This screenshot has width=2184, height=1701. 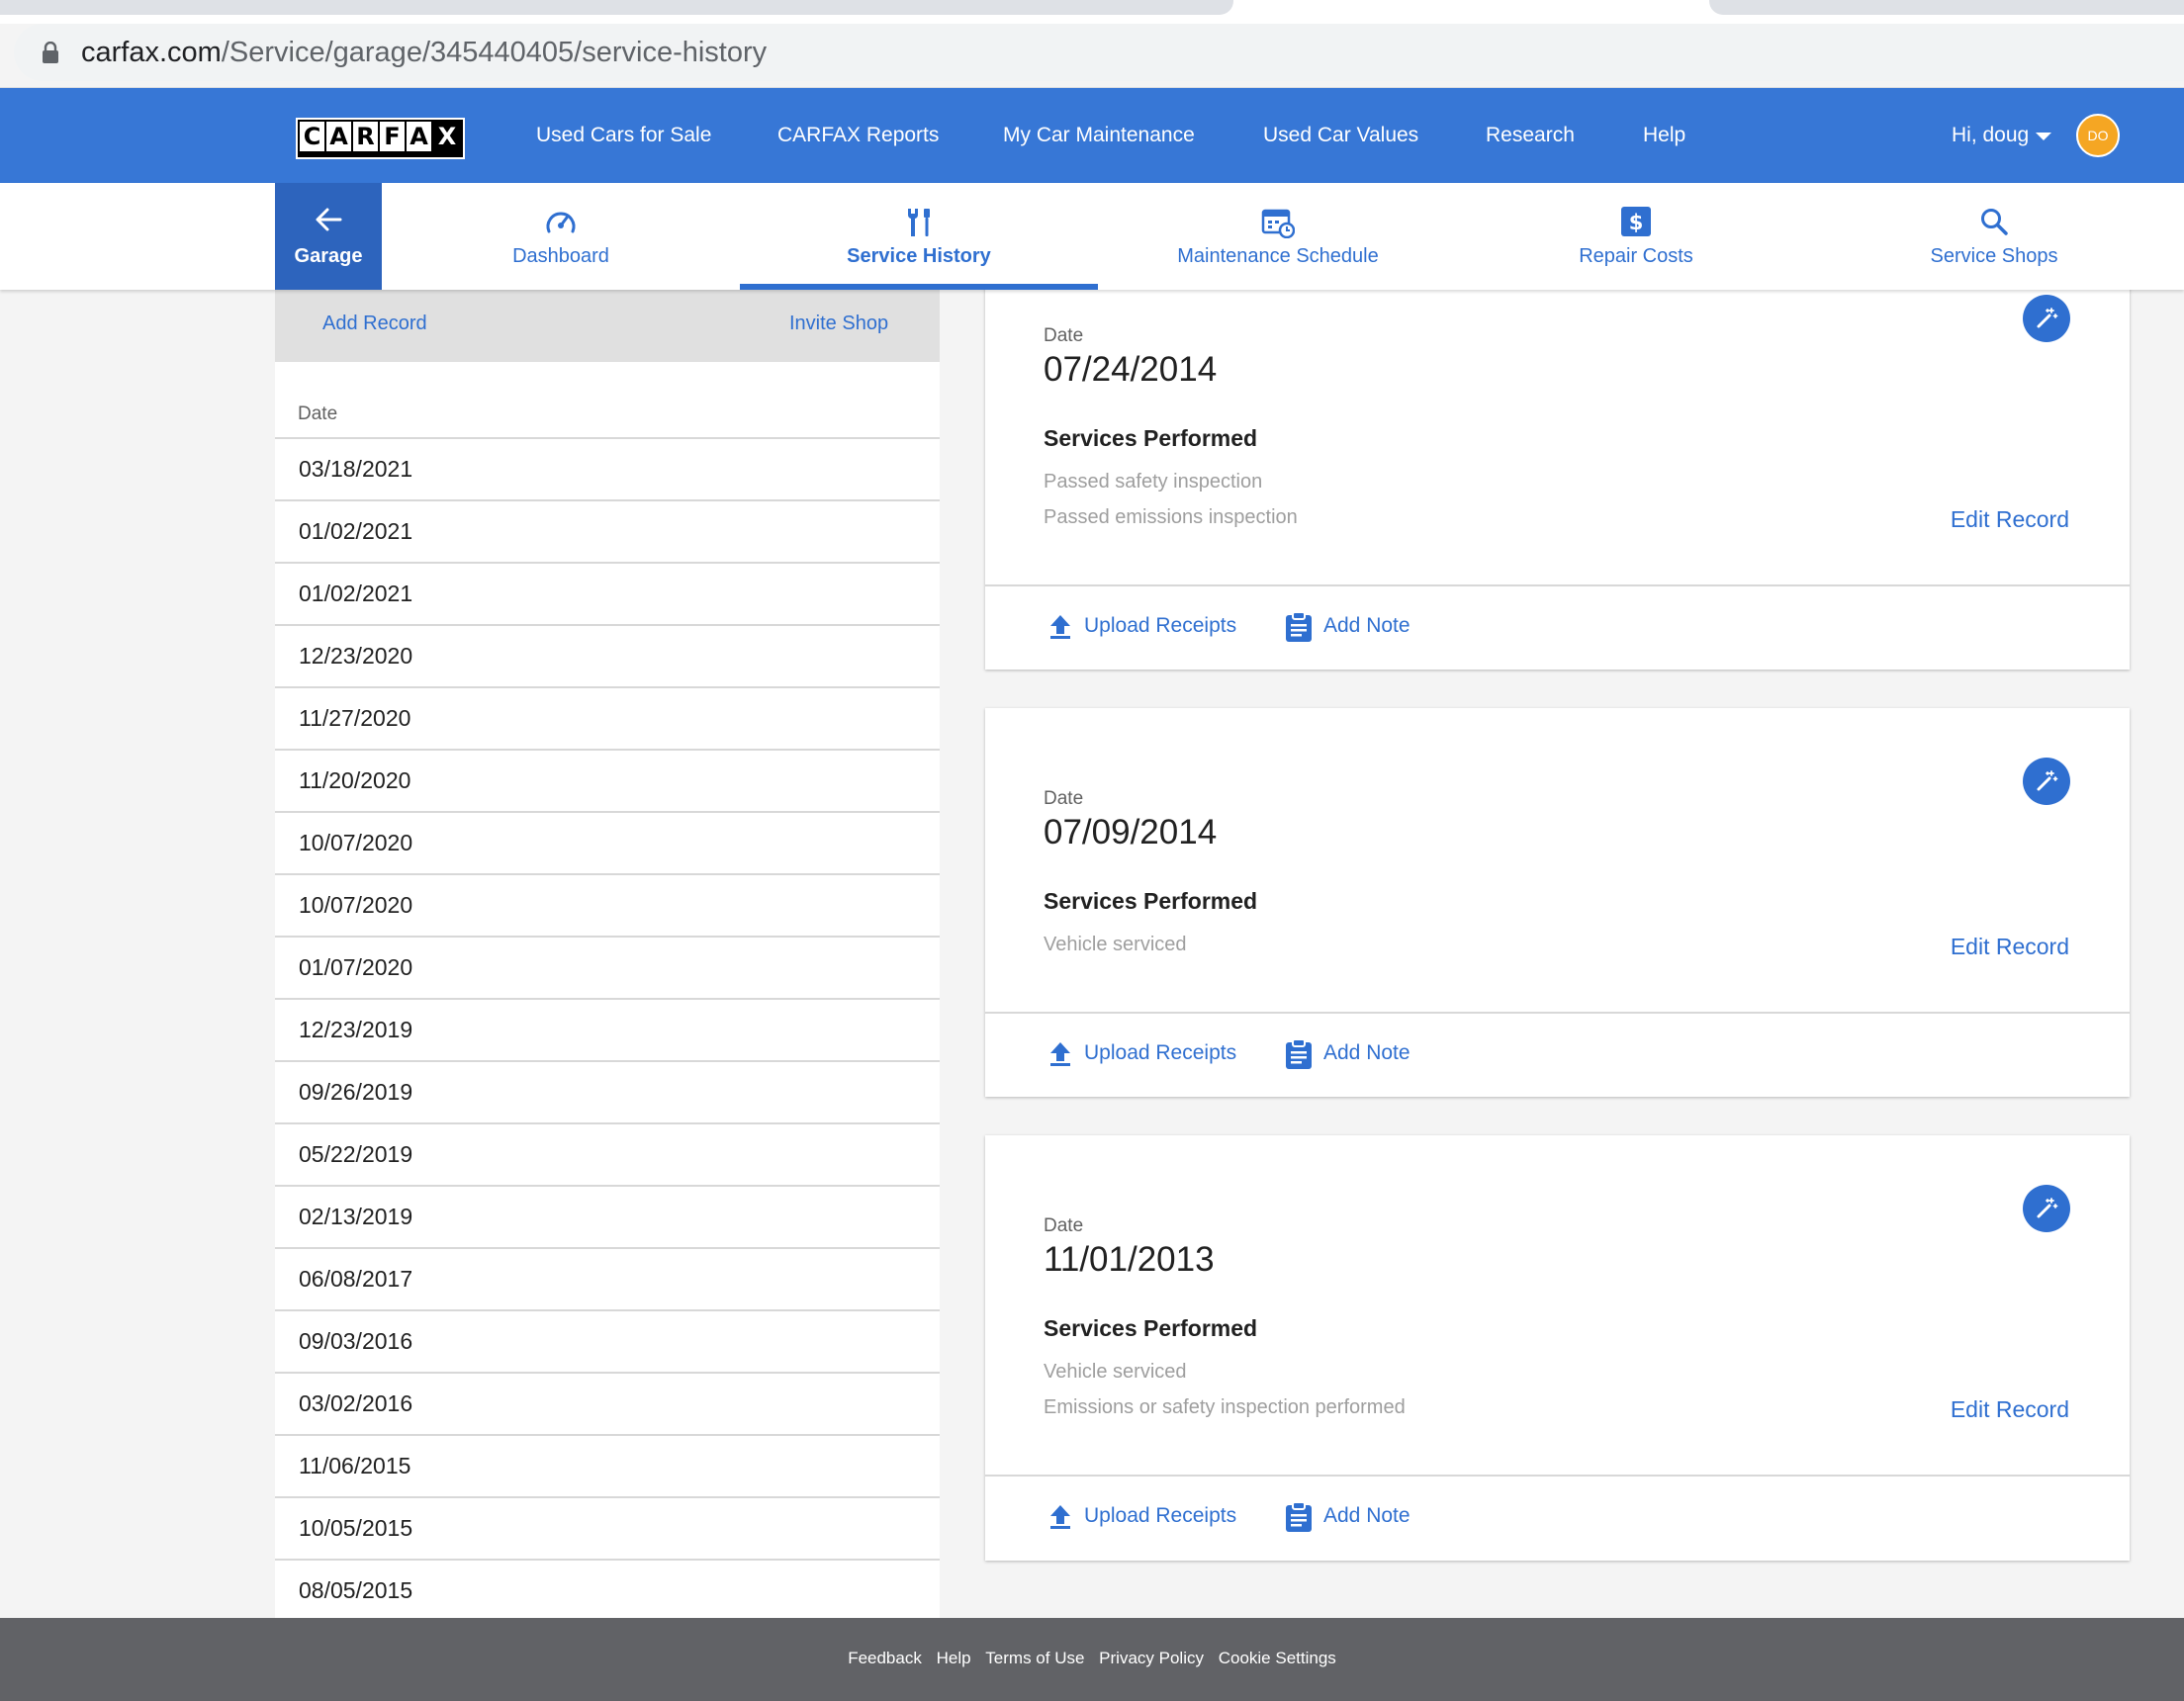 What do you see at coordinates (1129, 1260) in the screenshot?
I see `record-date: 11/01/2013` at bounding box center [1129, 1260].